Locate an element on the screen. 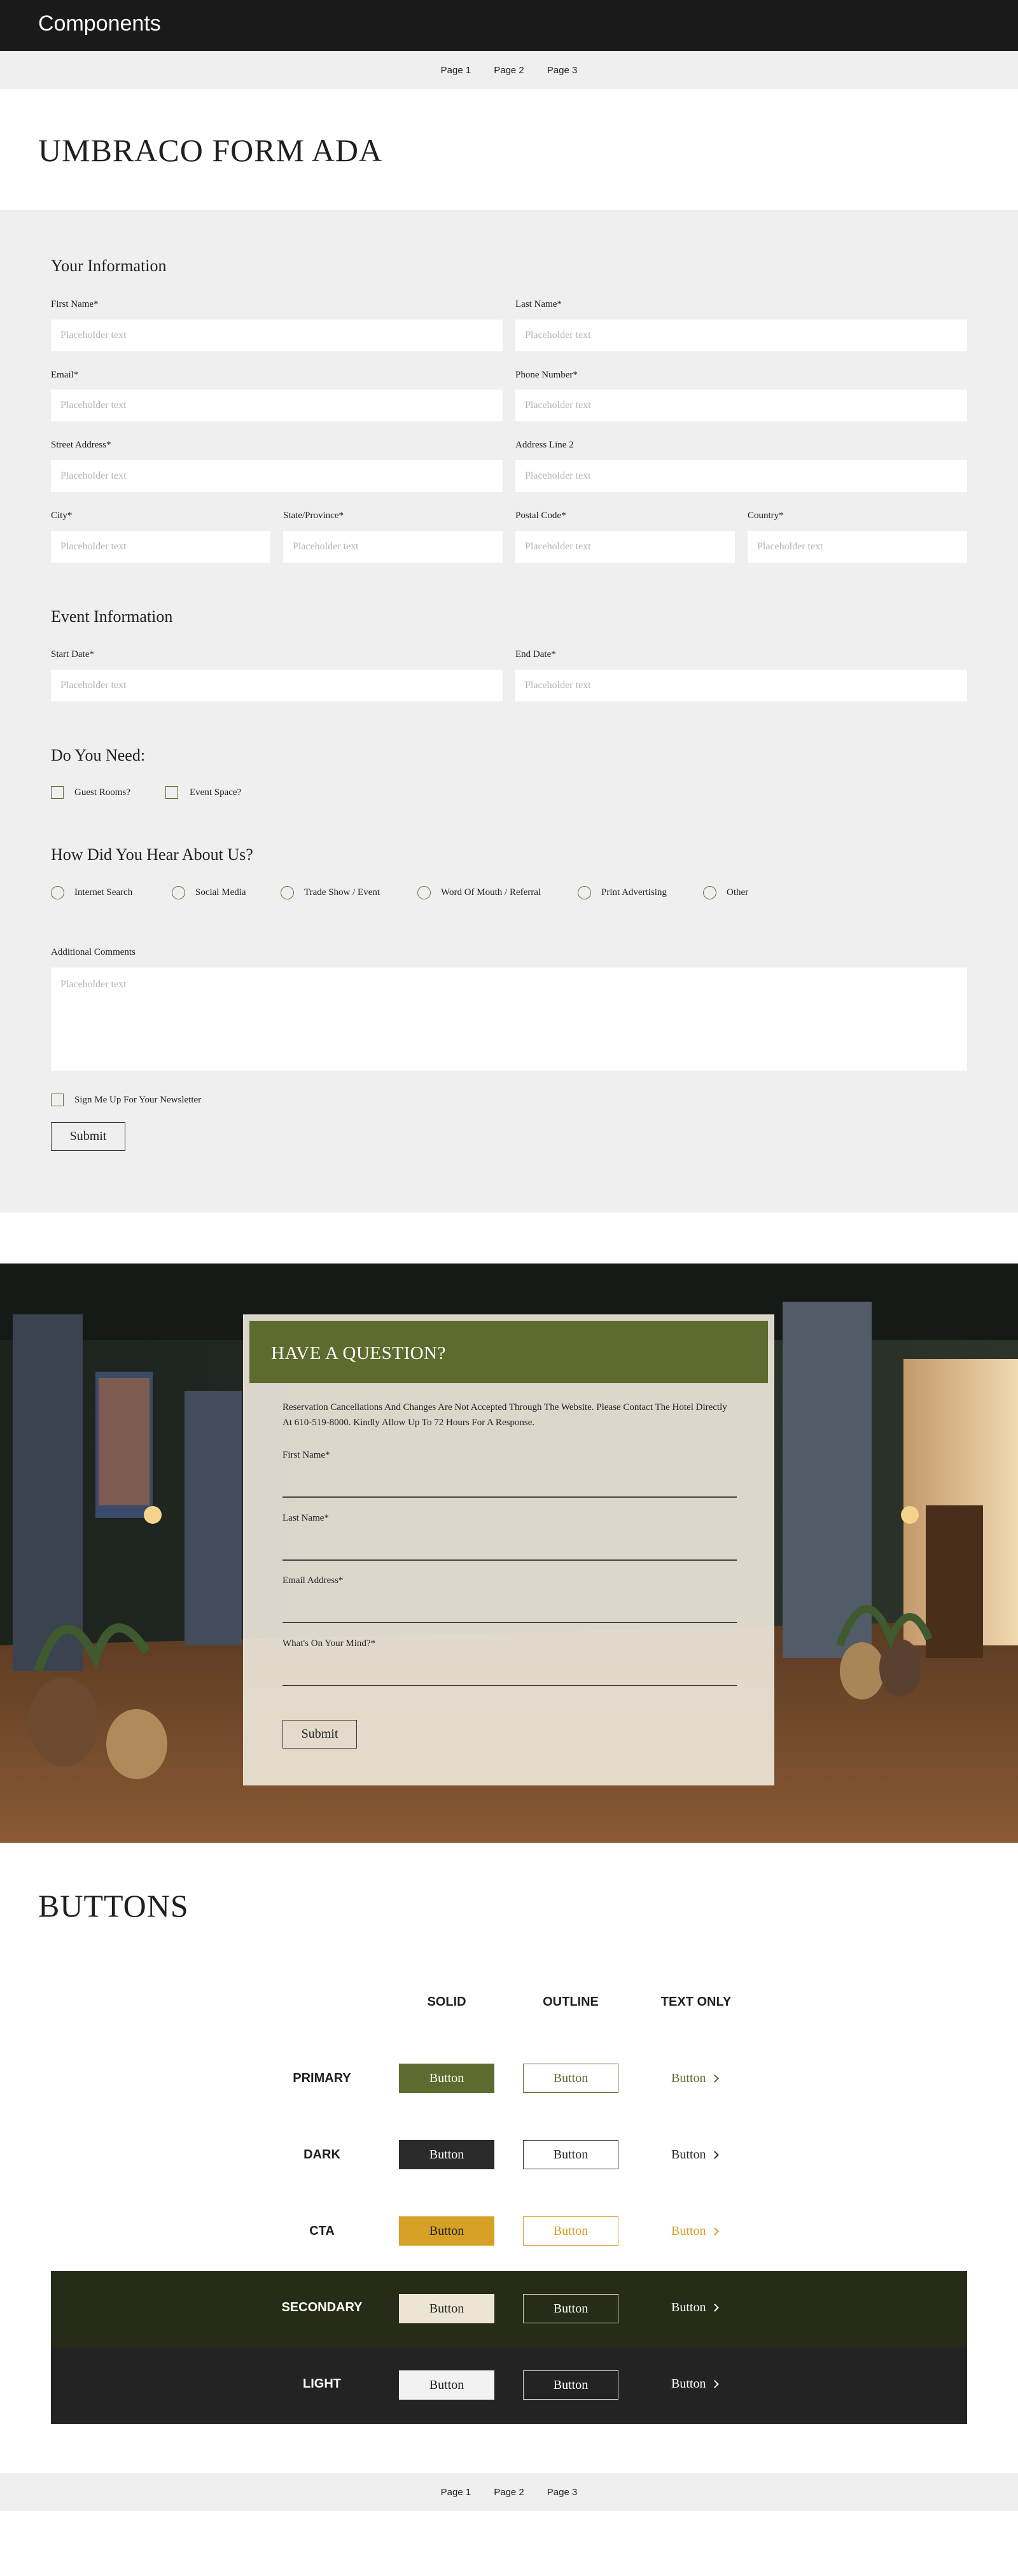 The height and width of the screenshot is (2576, 1018). question-card-title: HAVE A QUESTION? is located at coordinates (358, 1353).